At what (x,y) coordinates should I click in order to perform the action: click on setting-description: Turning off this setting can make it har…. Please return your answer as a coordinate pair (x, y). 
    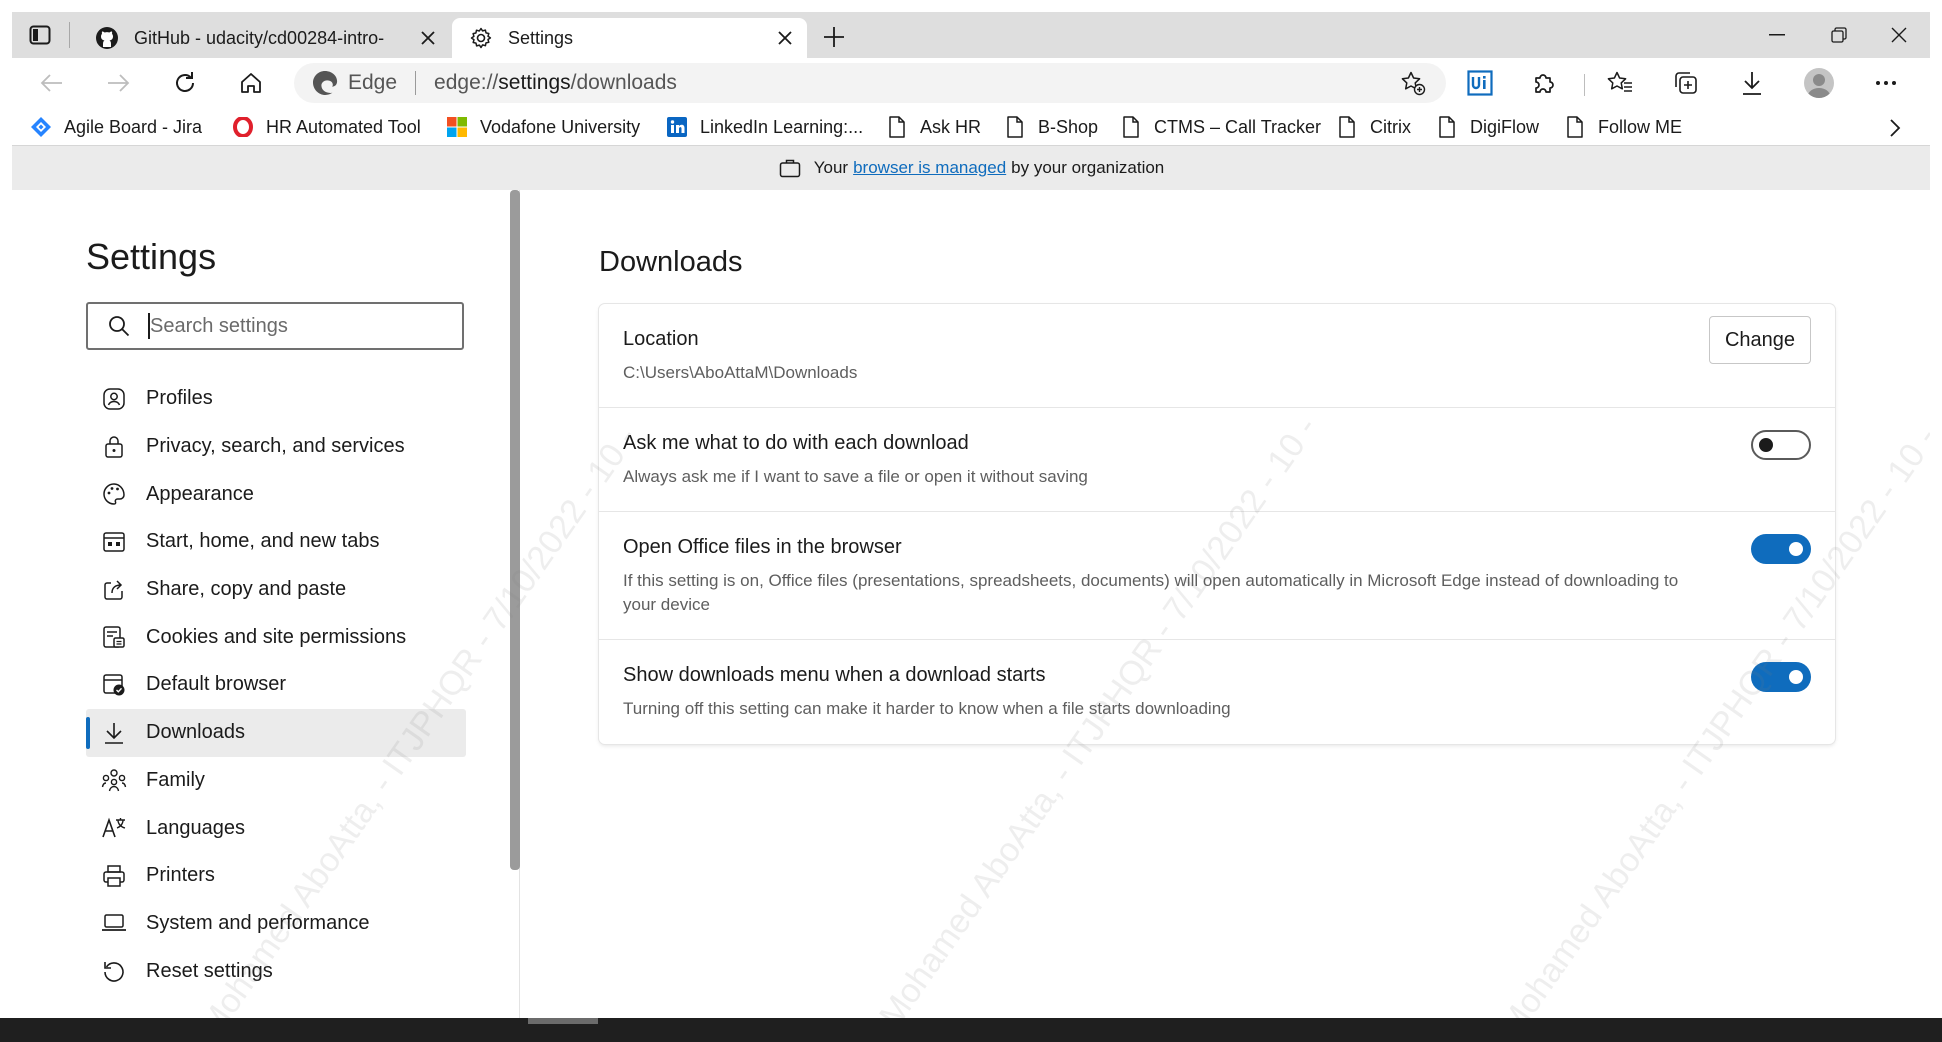
    Looking at the image, I should click on (927, 708).